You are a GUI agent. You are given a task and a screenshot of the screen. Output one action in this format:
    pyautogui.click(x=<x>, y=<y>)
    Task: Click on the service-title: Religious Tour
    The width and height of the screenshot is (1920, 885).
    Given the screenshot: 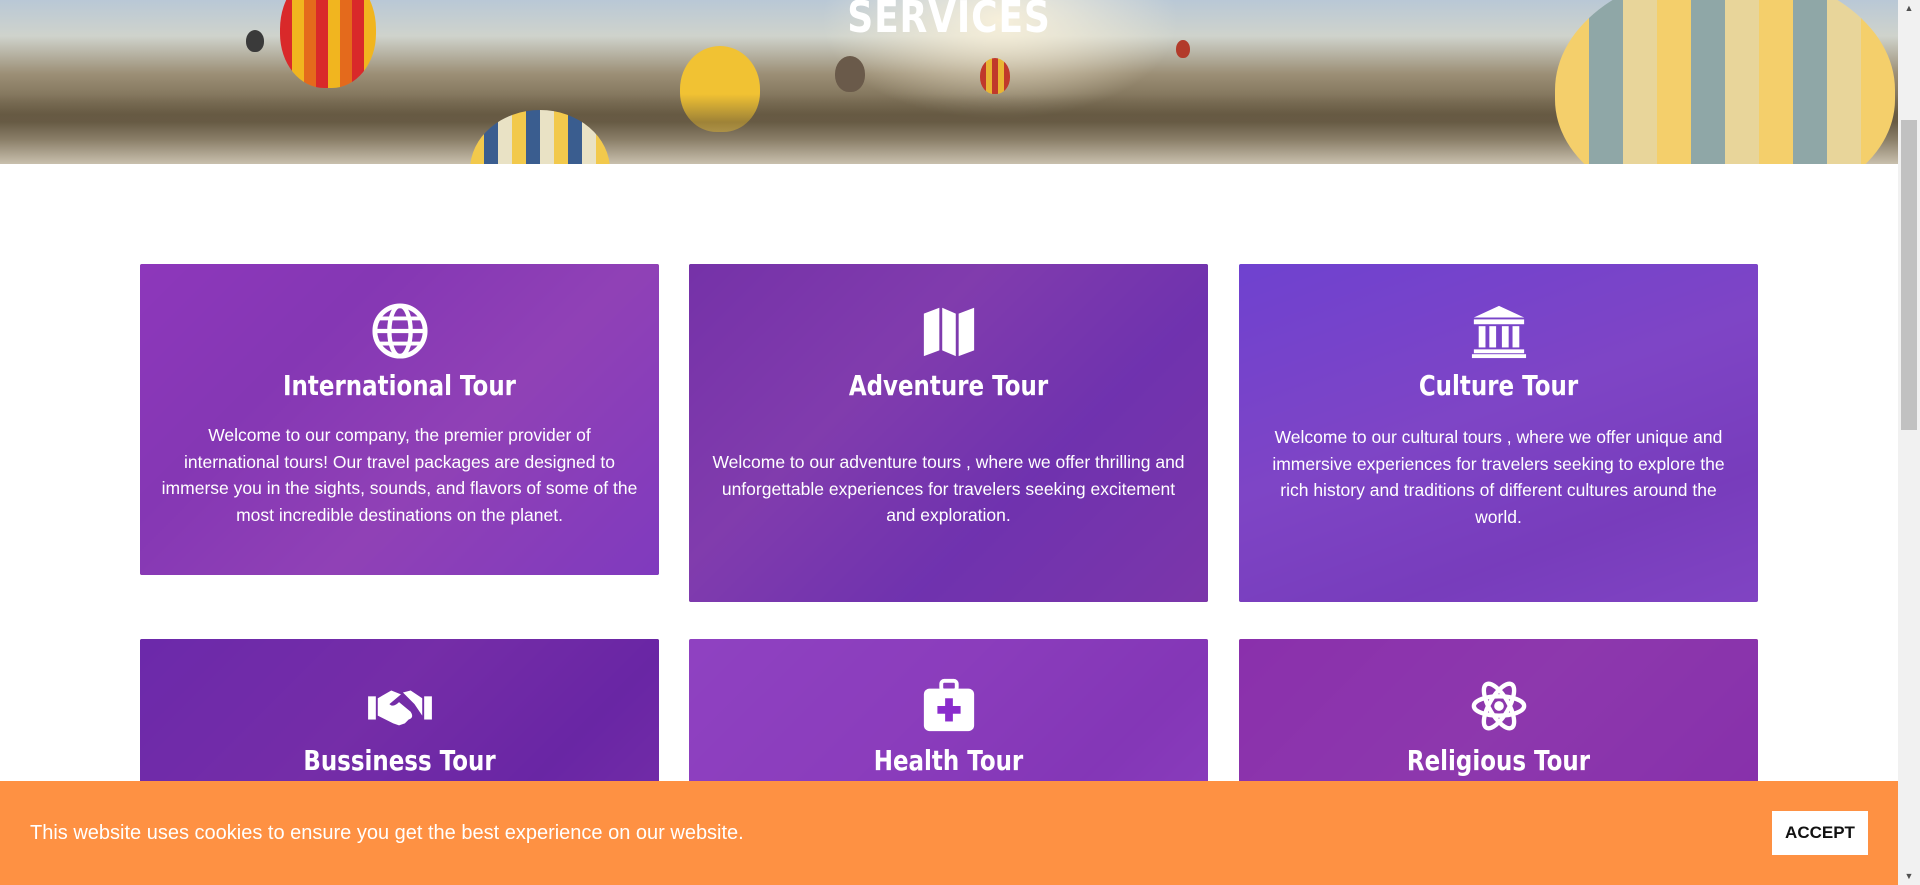 What is the action you would take?
    pyautogui.click(x=1498, y=760)
    